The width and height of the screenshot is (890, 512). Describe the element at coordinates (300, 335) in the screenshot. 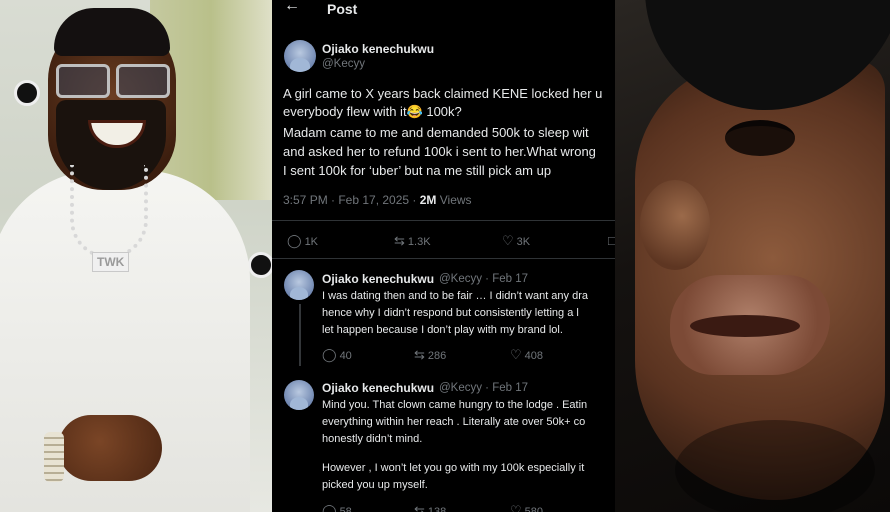

I see `thread-line` at that location.